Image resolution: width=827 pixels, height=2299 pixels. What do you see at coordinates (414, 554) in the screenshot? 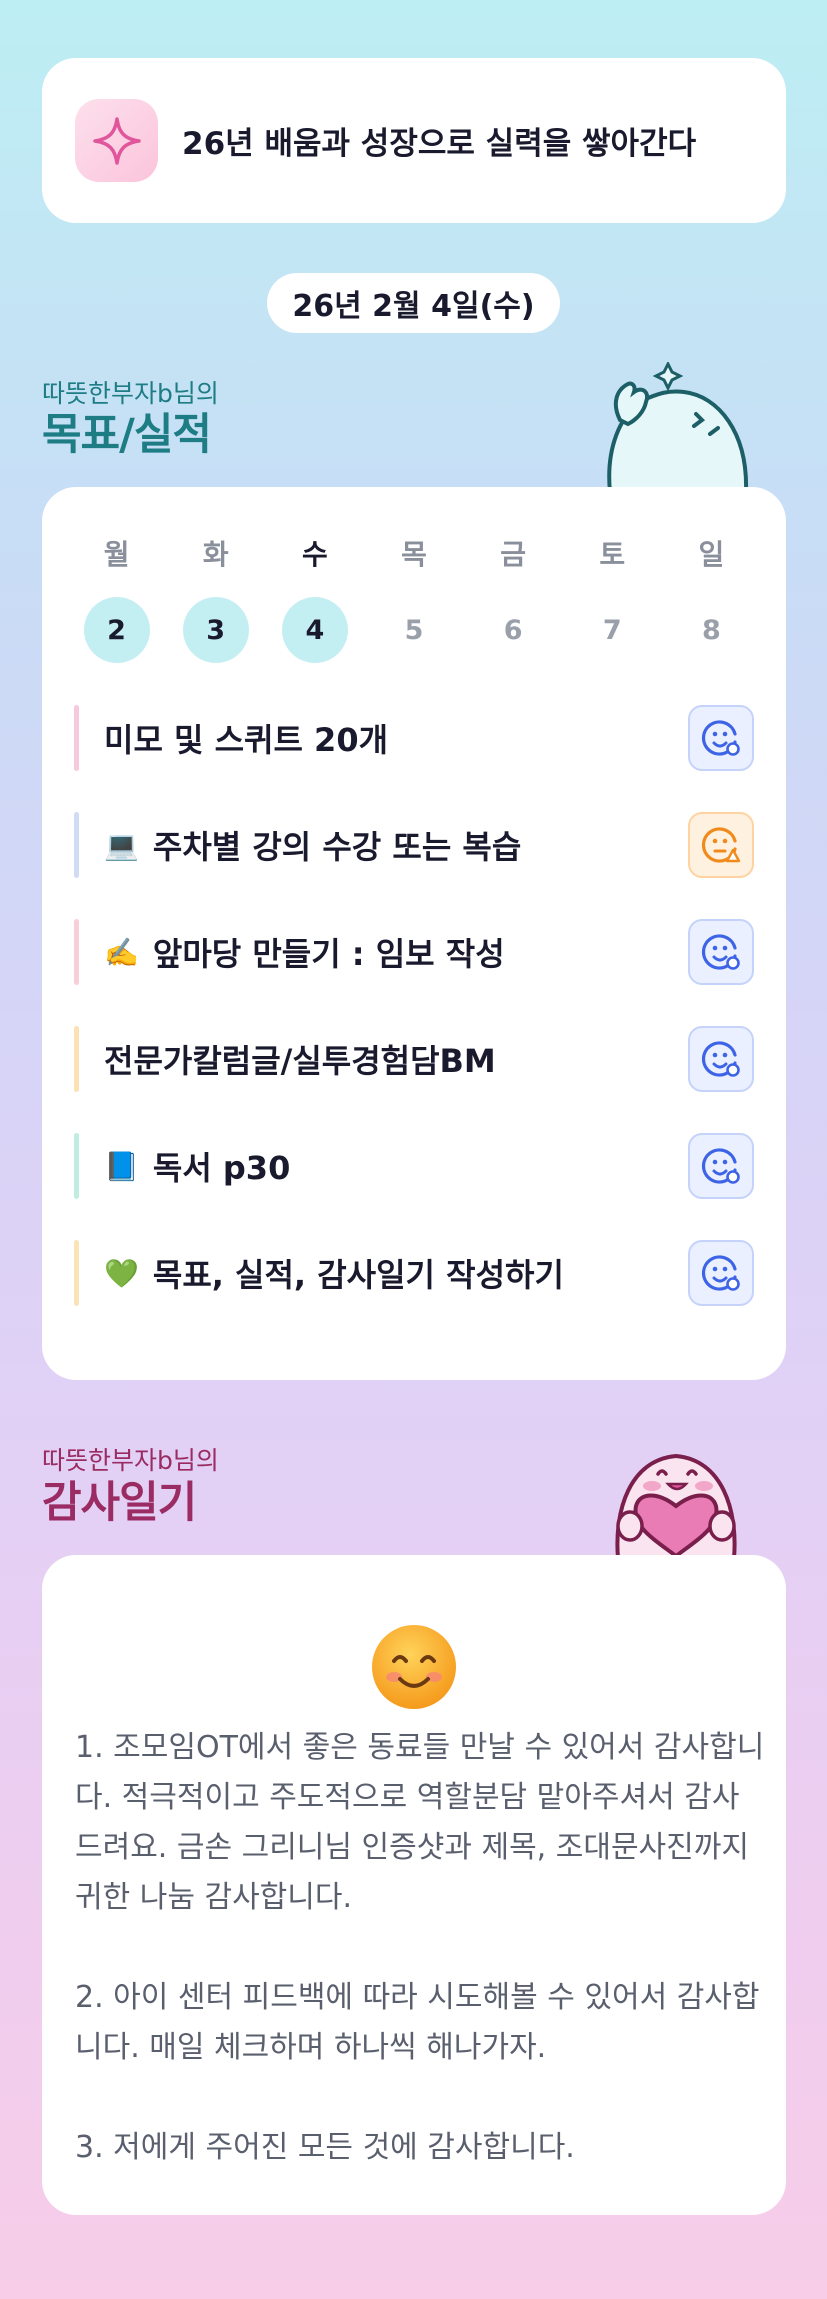
I see `day-label: 목` at bounding box center [414, 554].